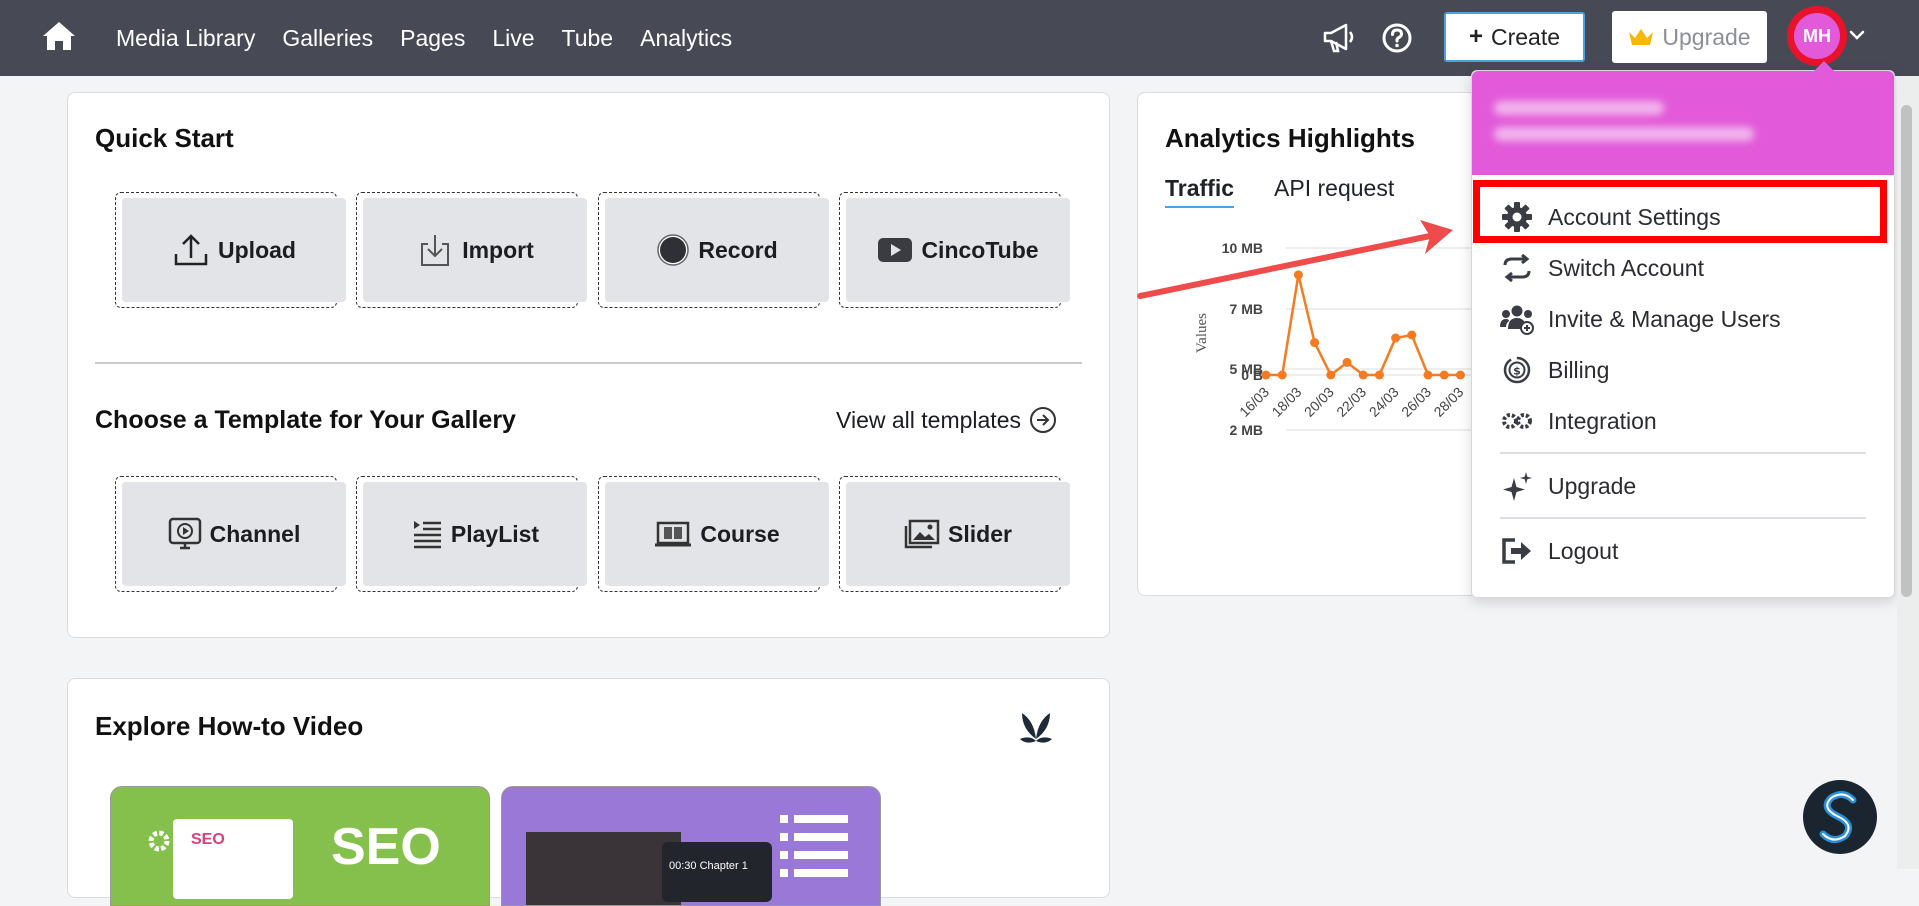  What do you see at coordinates (1517, 319) in the screenshot?
I see `users-icon` at bounding box center [1517, 319].